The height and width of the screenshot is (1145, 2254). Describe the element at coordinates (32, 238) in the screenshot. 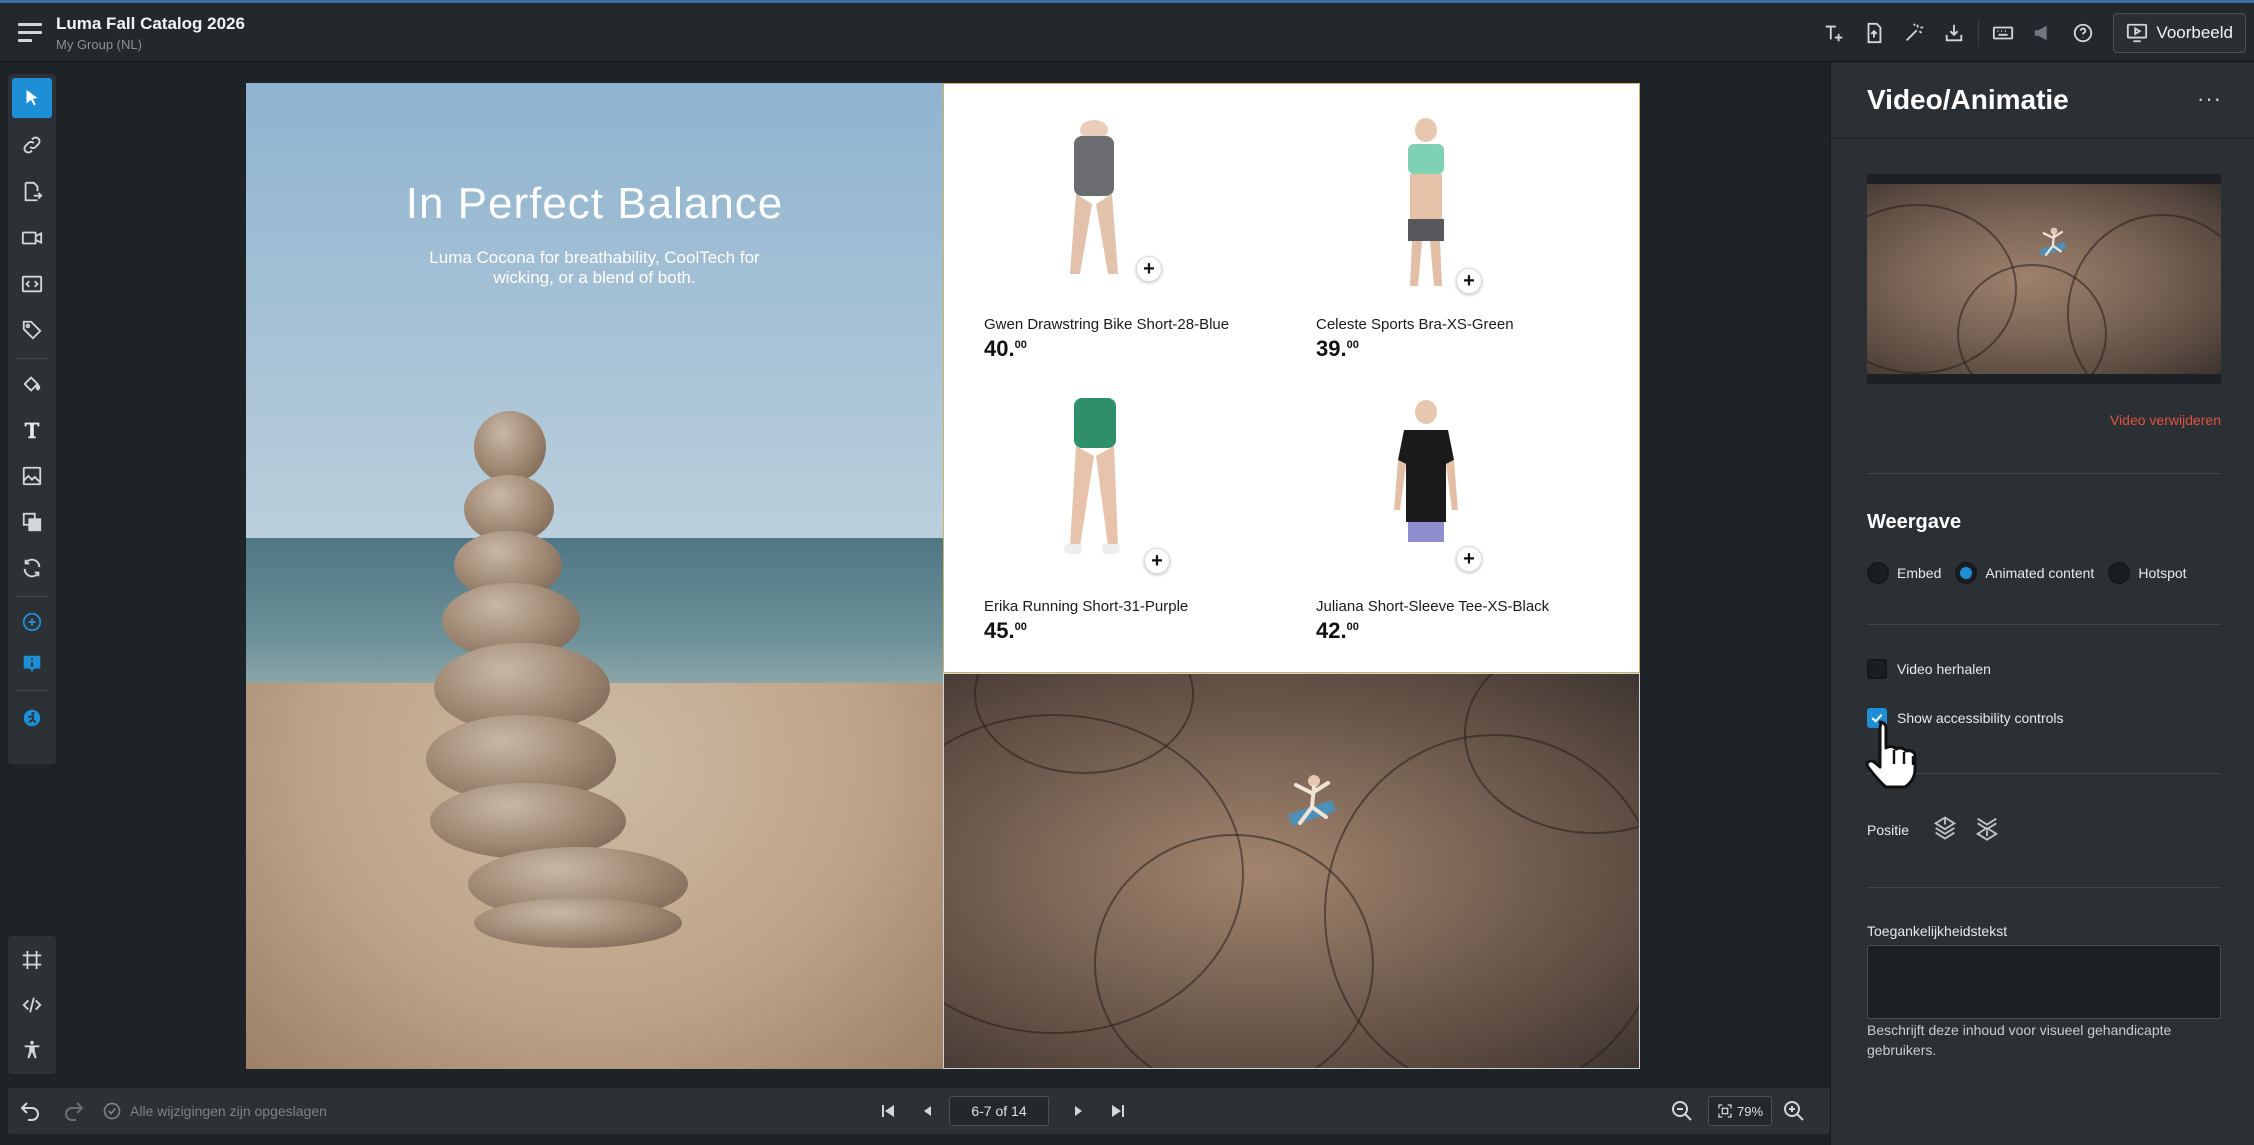

I see `video-icon` at that location.